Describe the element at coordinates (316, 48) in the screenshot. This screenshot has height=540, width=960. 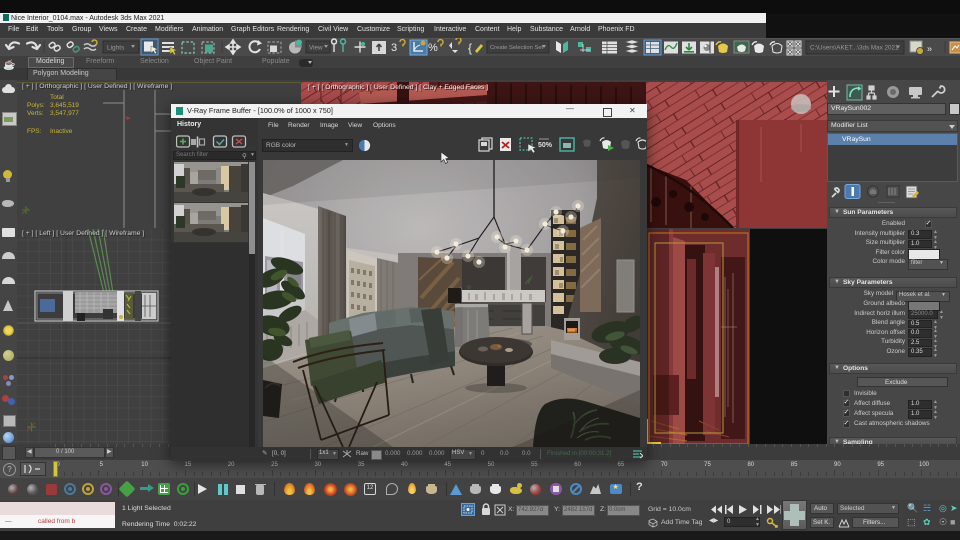
I see `svg-text: View` at that location.